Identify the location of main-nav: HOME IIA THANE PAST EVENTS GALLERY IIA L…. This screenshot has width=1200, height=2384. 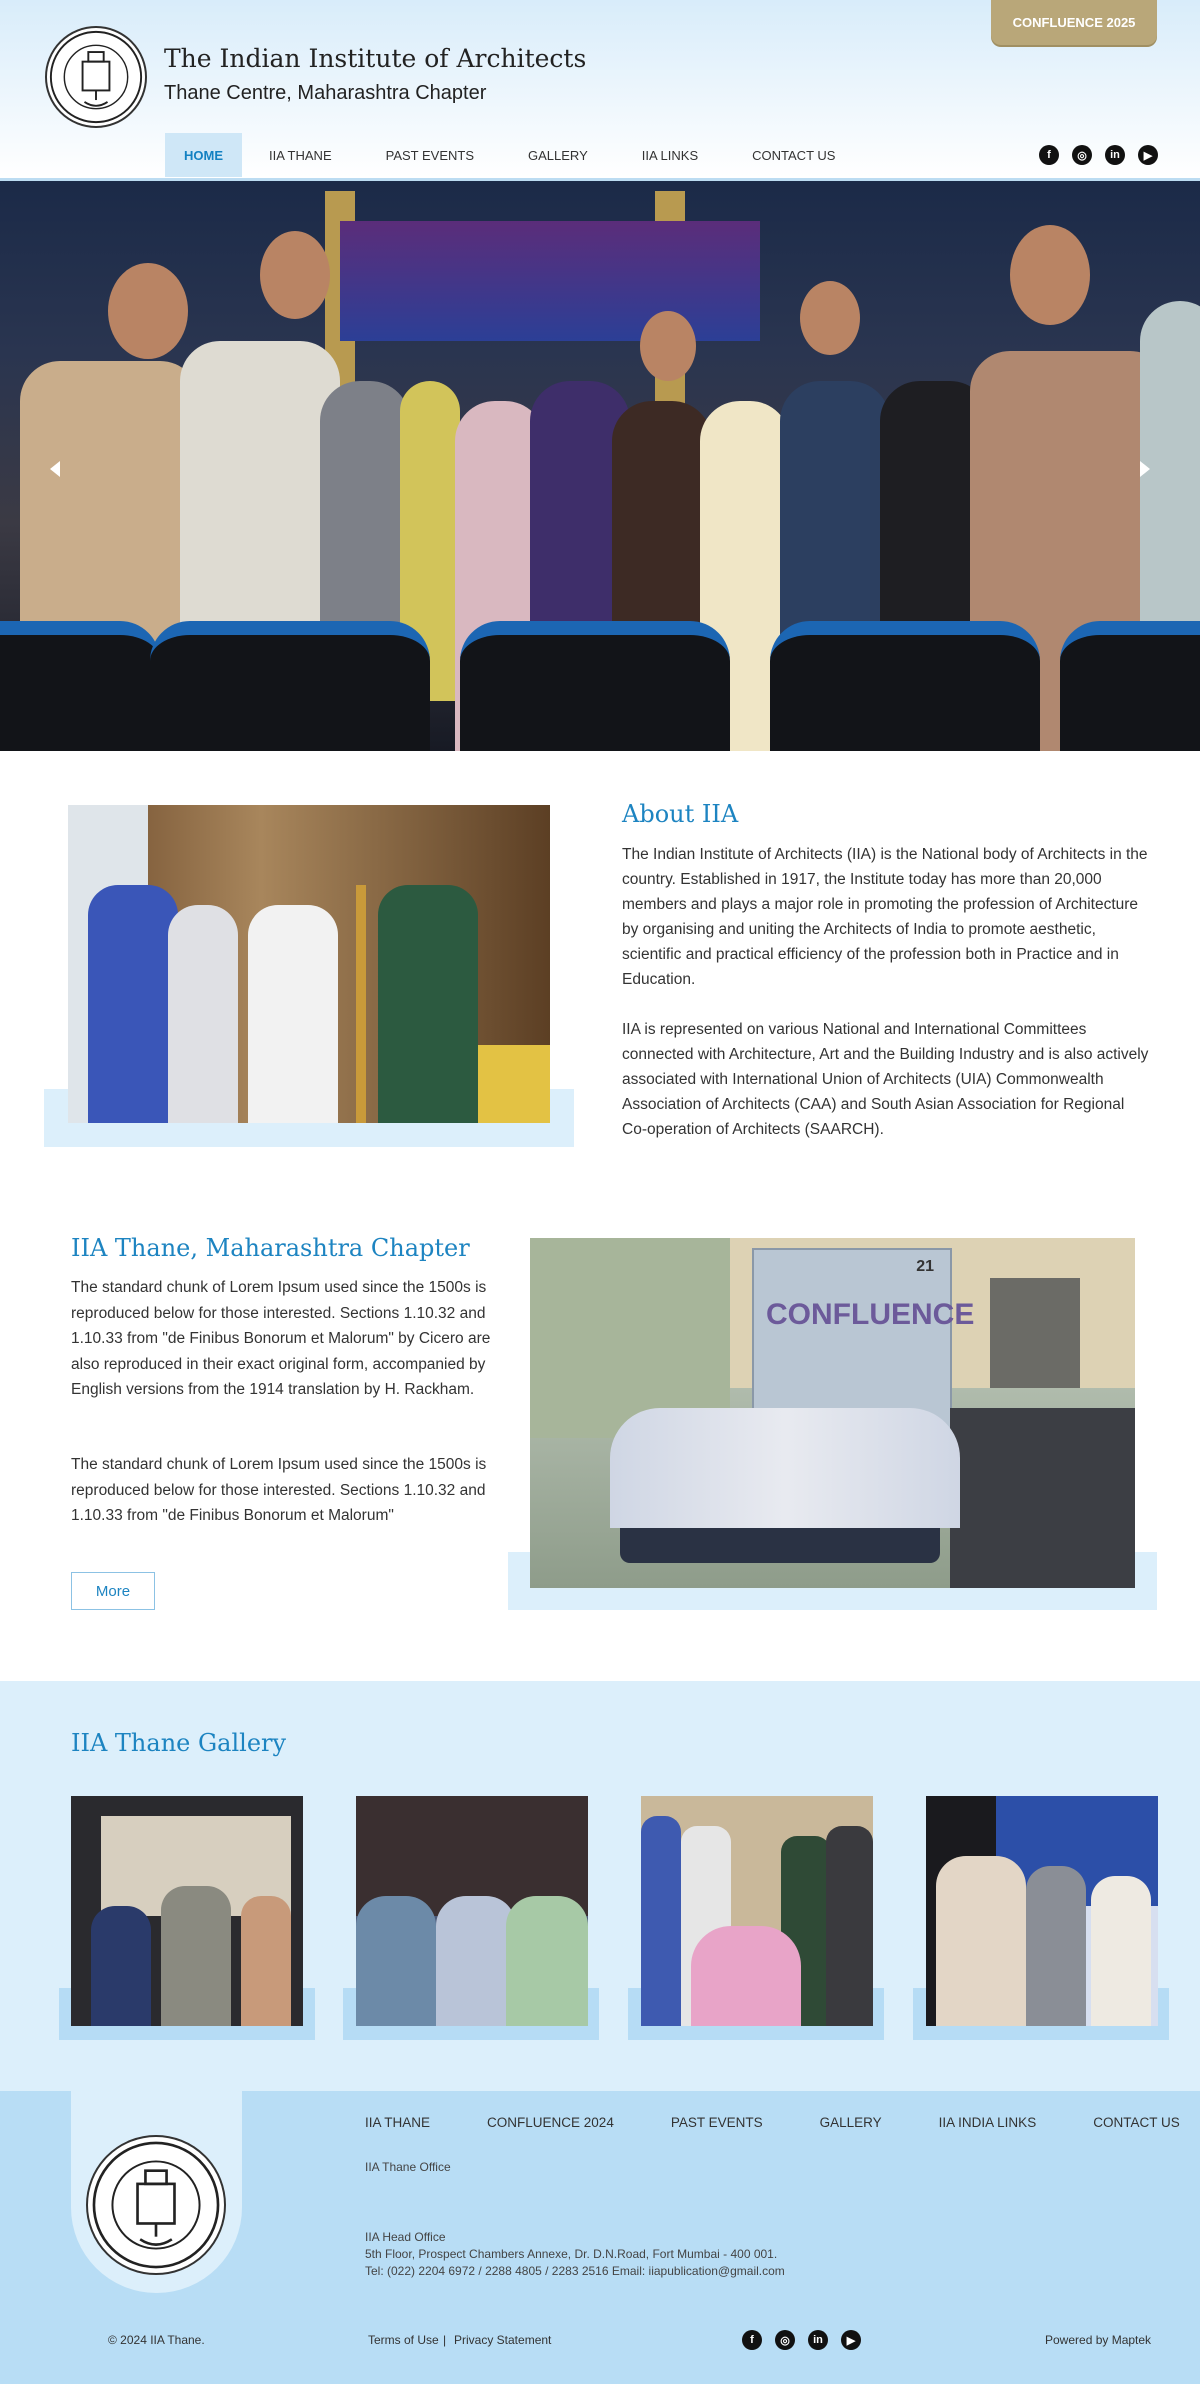
(513, 155).